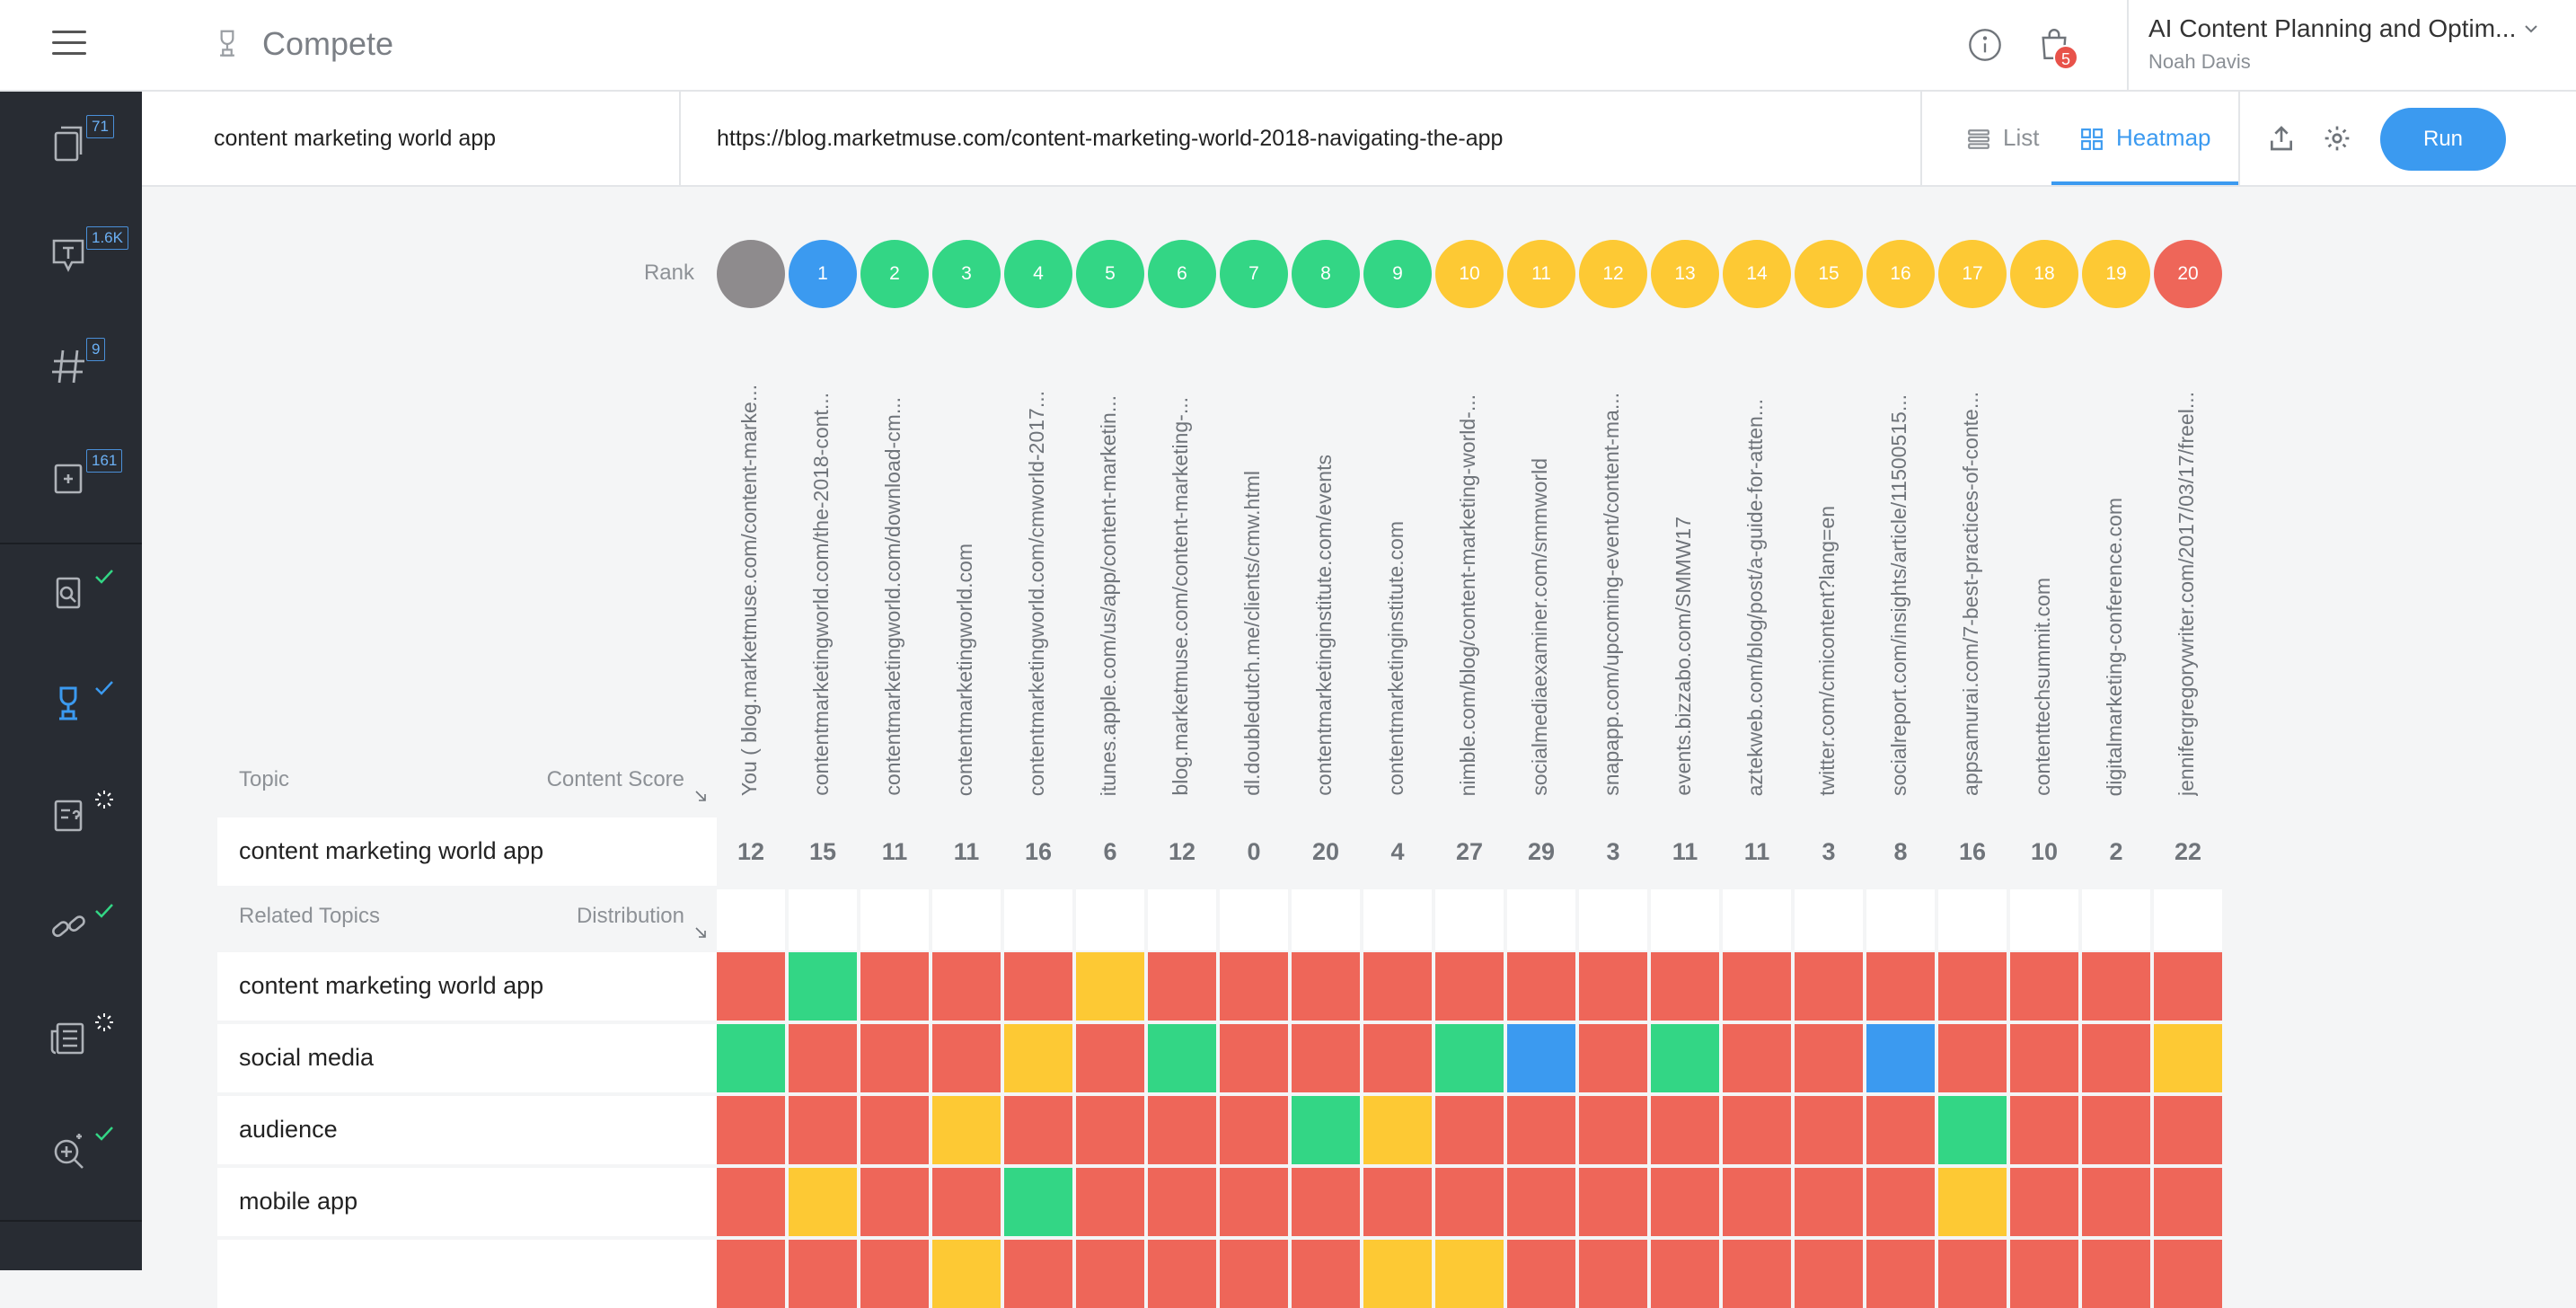 The height and width of the screenshot is (1308, 2576). What do you see at coordinates (2116, 274) in the screenshot?
I see `rank-circle: 19` at bounding box center [2116, 274].